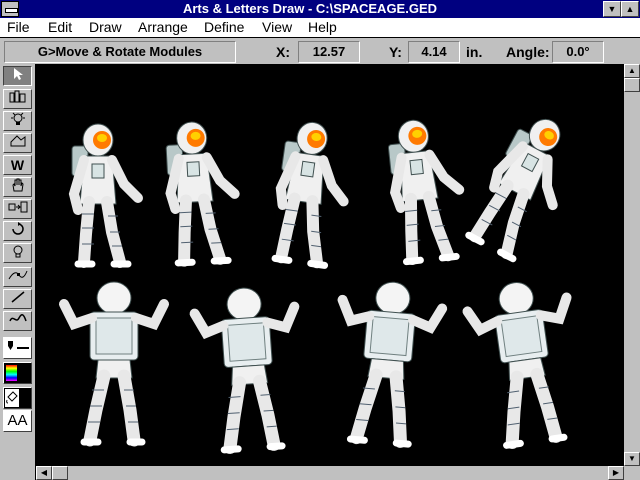 The image size is (640, 480). I want to click on x-label: X:, so click(283, 52).